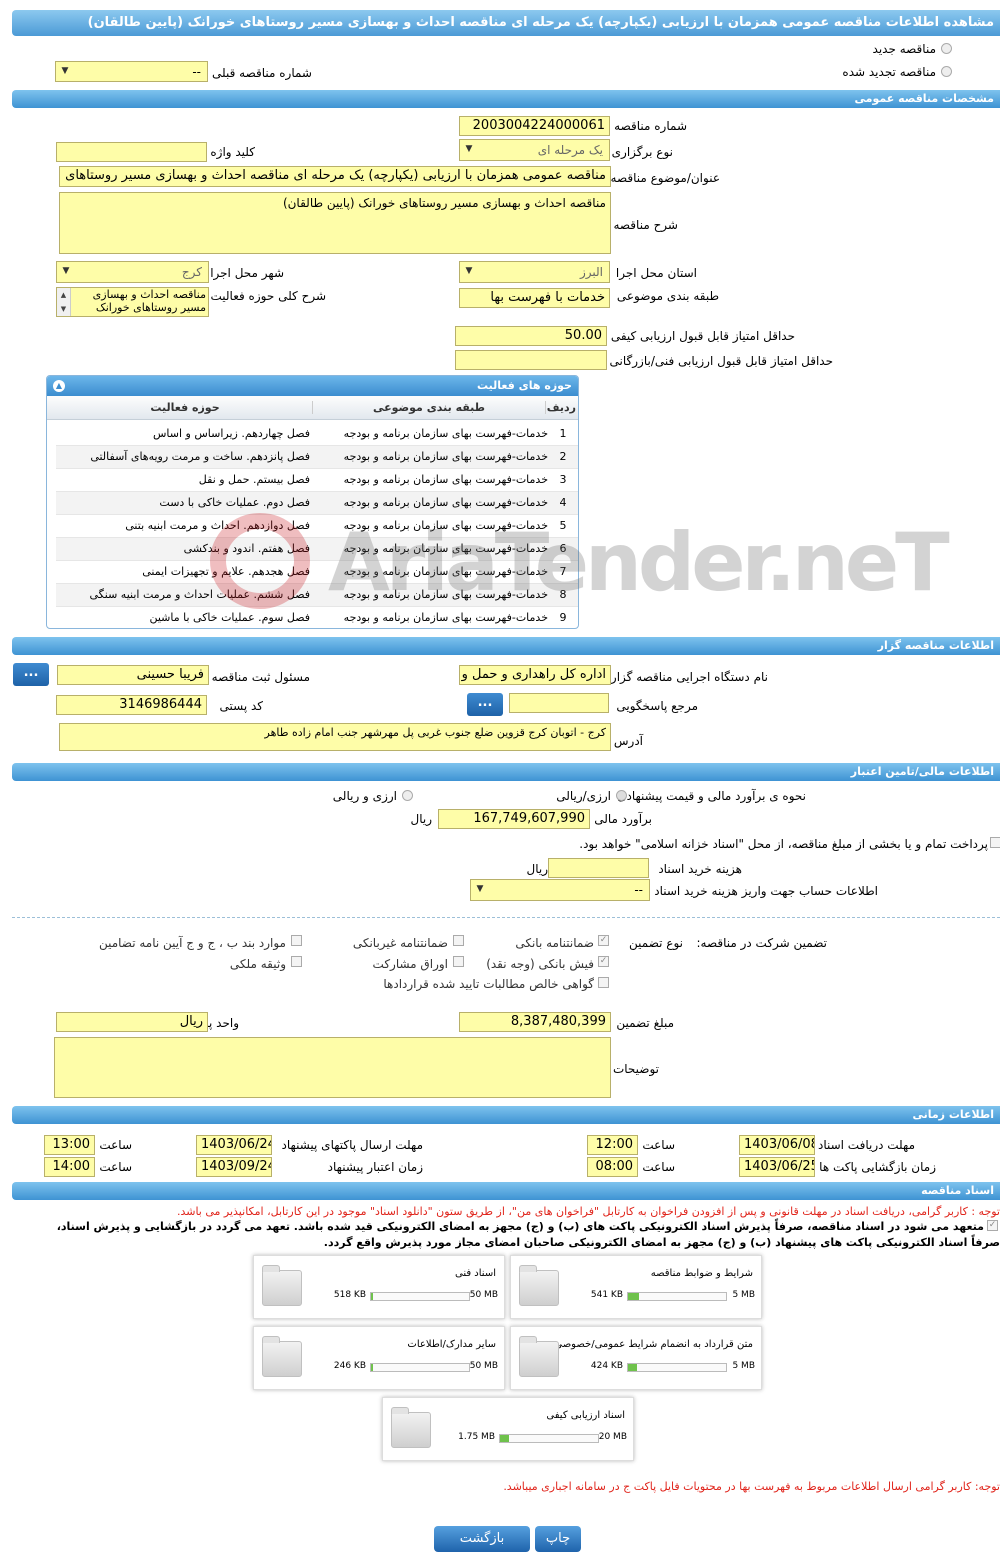 The height and width of the screenshot is (1556, 1000). What do you see at coordinates (268, 296) in the screenshot?
I see `scope-label: شرح کلی حوزه فعالیت` at bounding box center [268, 296].